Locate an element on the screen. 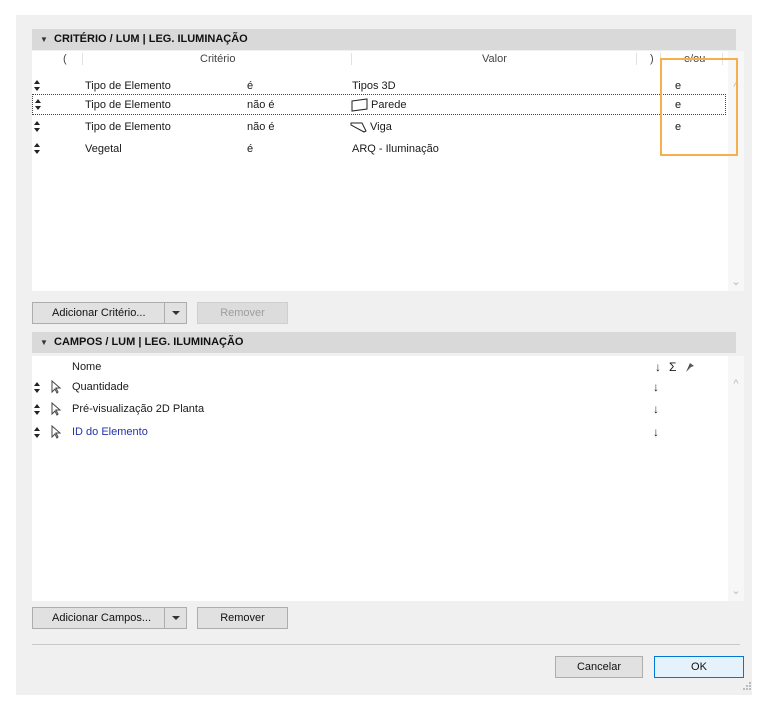  ok-label: OK is located at coordinates (699, 667).